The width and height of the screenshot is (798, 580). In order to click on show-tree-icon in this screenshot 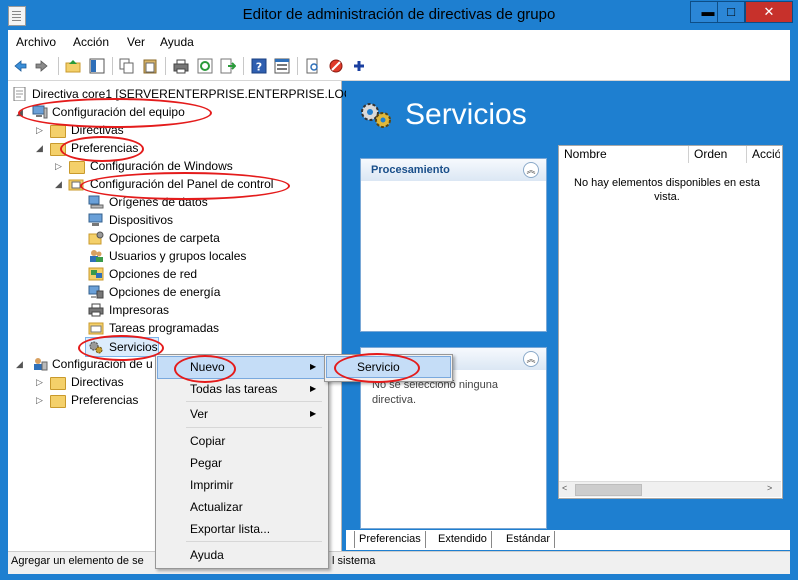, I will do `click(97, 66)`.